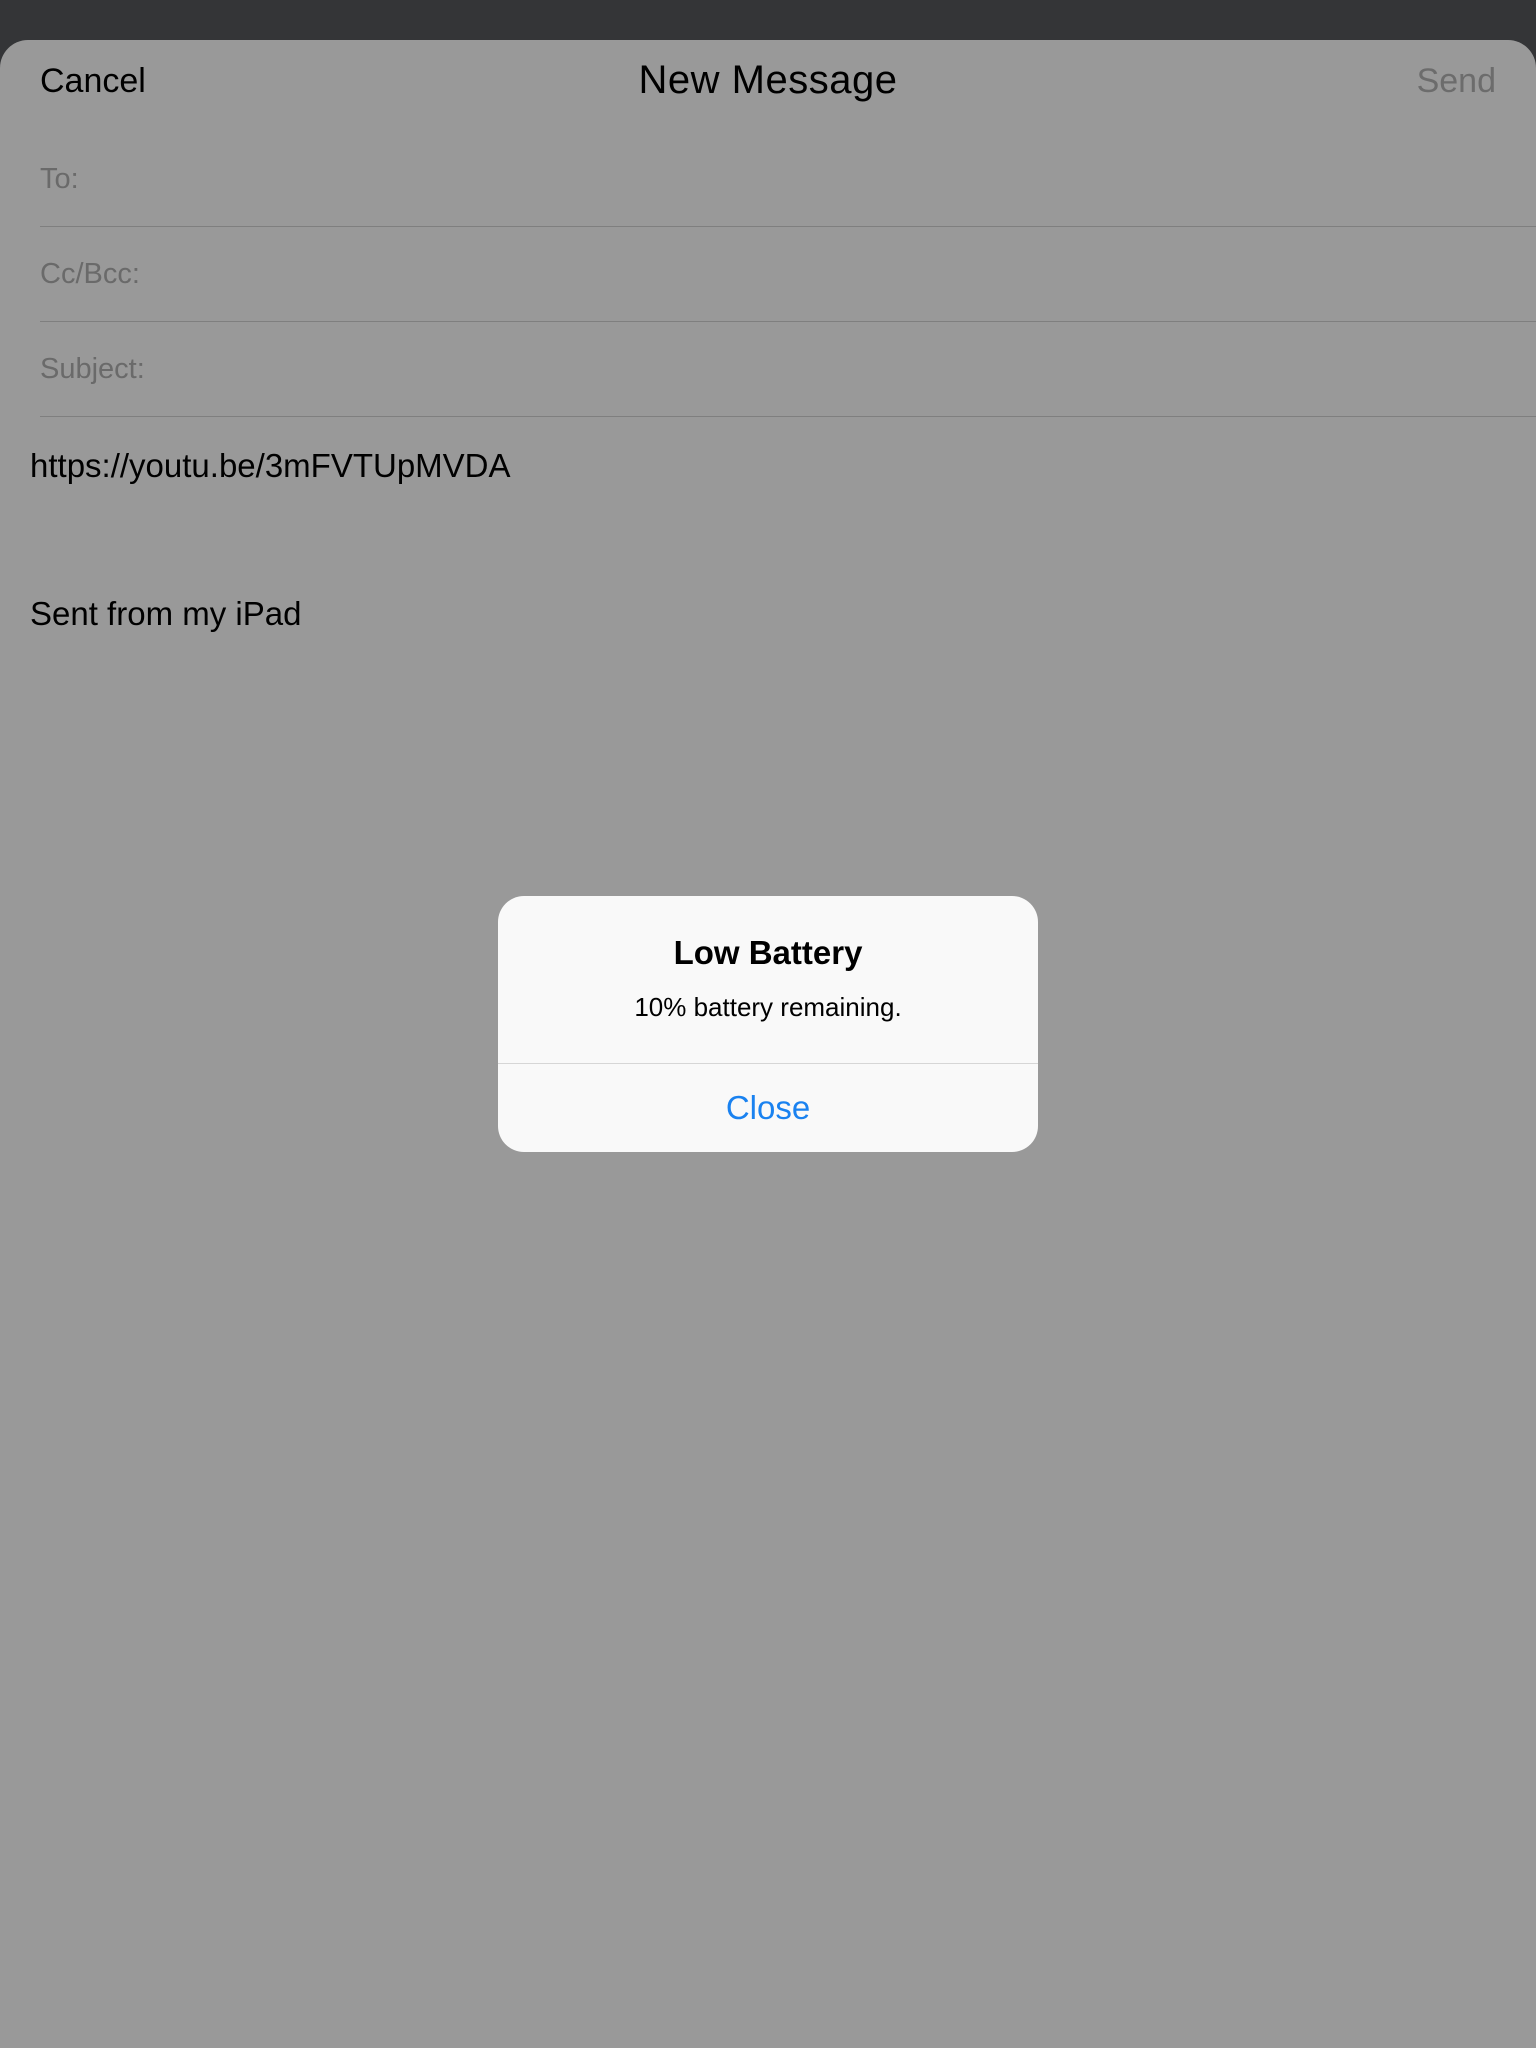 Image resolution: width=1536 pixels, height=2048 pixels. Describe the element at coordinates (768, 1007) in the screenshot. I see `alert-message: 10% battery remaining.` at that location.